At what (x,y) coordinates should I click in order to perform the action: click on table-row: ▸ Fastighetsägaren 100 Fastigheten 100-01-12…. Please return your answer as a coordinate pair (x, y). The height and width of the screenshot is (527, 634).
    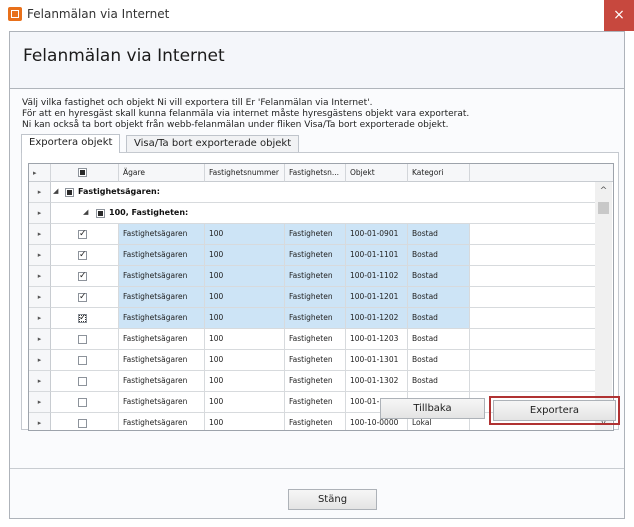
    Looking at the image, I should click on (312, 339).